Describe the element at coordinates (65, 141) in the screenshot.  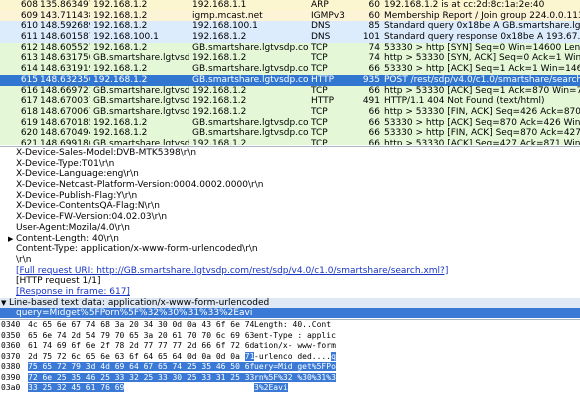
I see `packet-time: 148.6991800(` at that location.